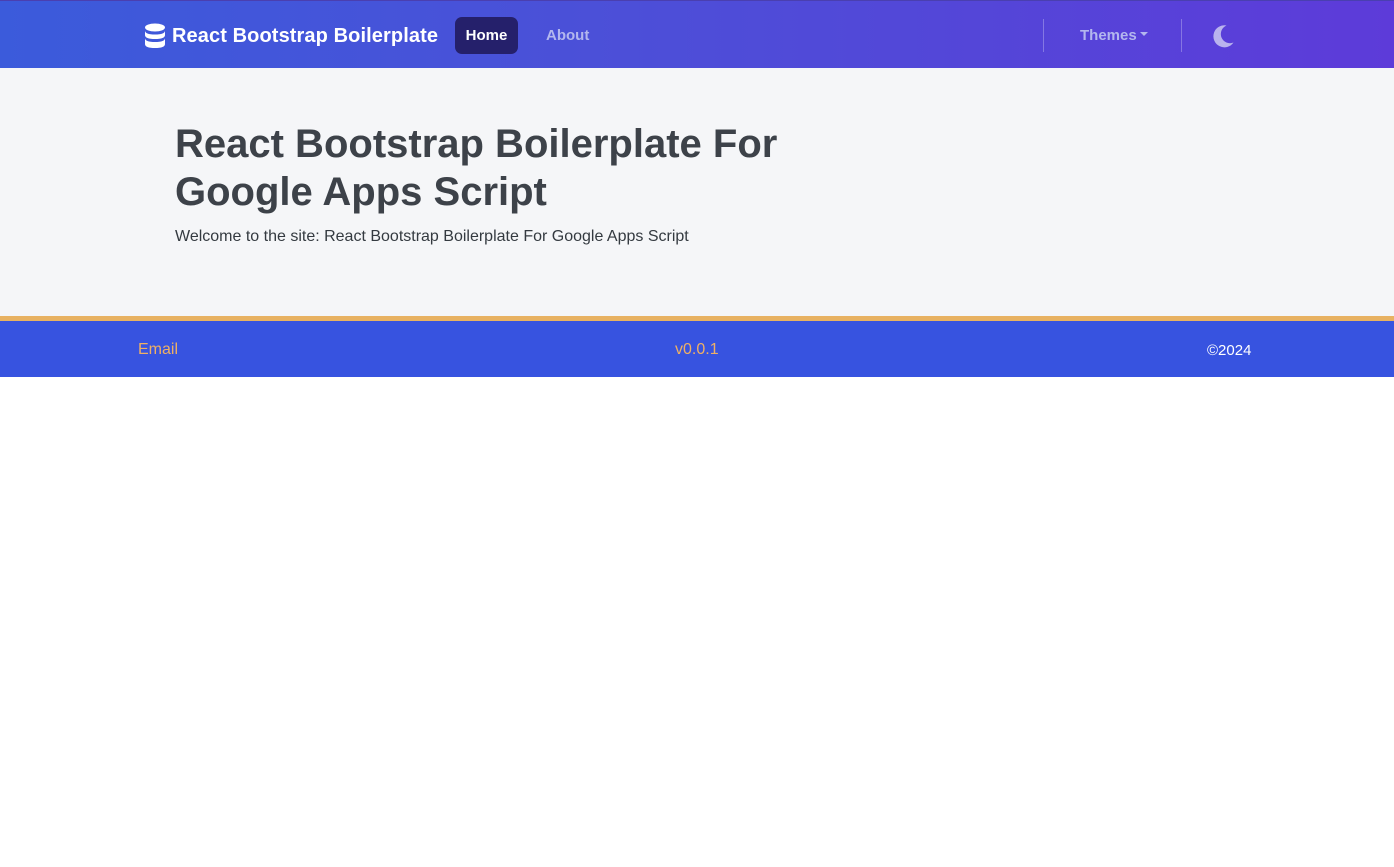 This screenshot has height=867, width=1394. What do you see at coordinates (1143, 33) in the screenshot?
I see `caret-down-icon` at bounding box center [1143, 33].